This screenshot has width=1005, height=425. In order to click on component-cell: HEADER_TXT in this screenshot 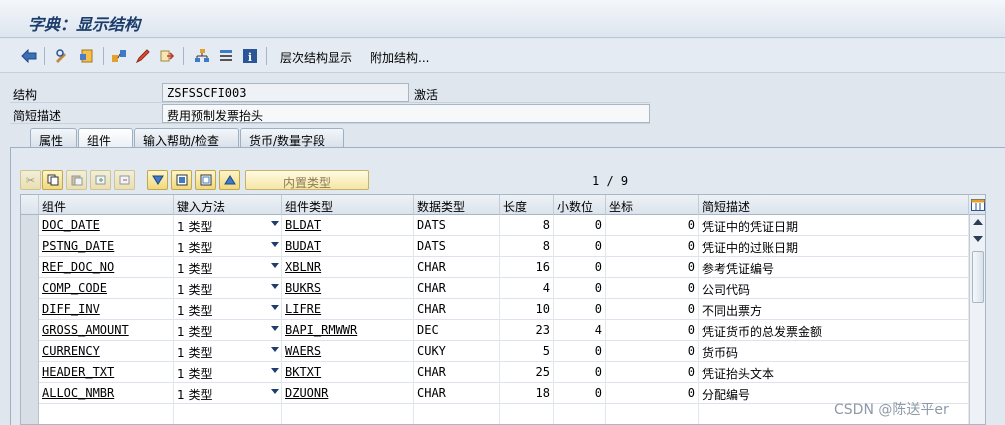, I will do `click(106, 372)`.